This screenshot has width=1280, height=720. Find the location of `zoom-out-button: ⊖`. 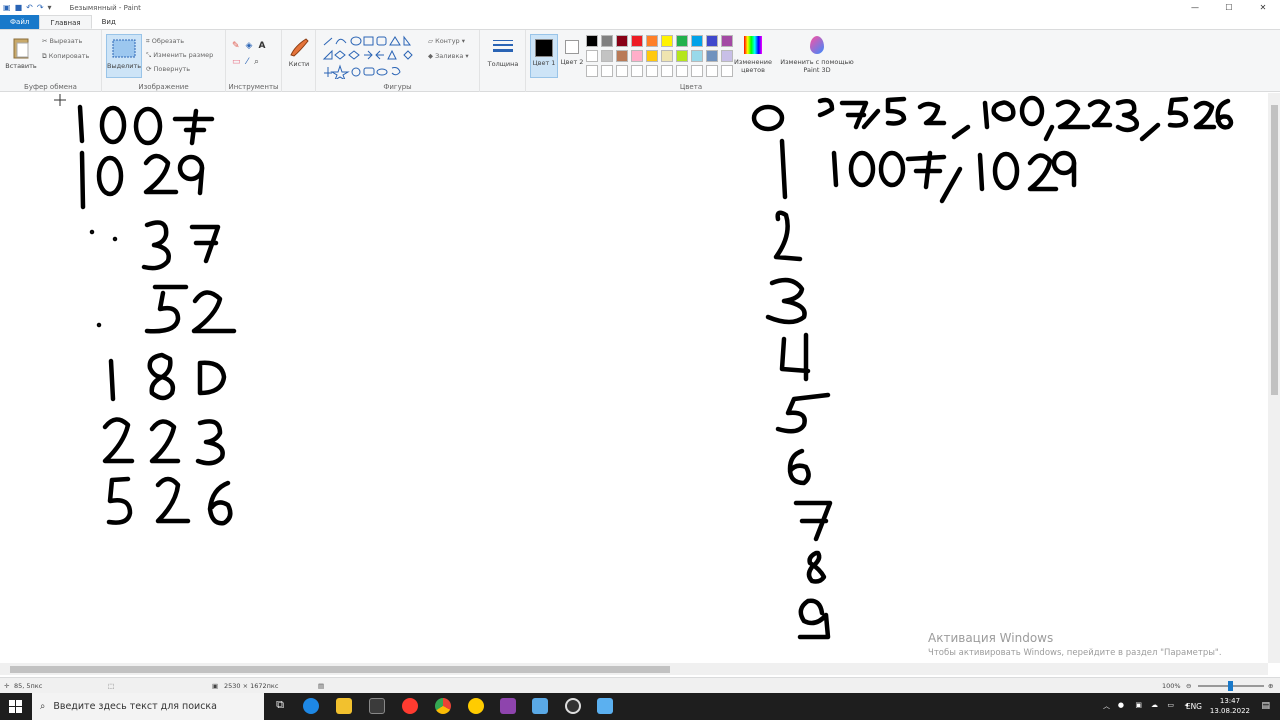

zoom-out-button: ⊖ is located at coordinates (1188, 686).